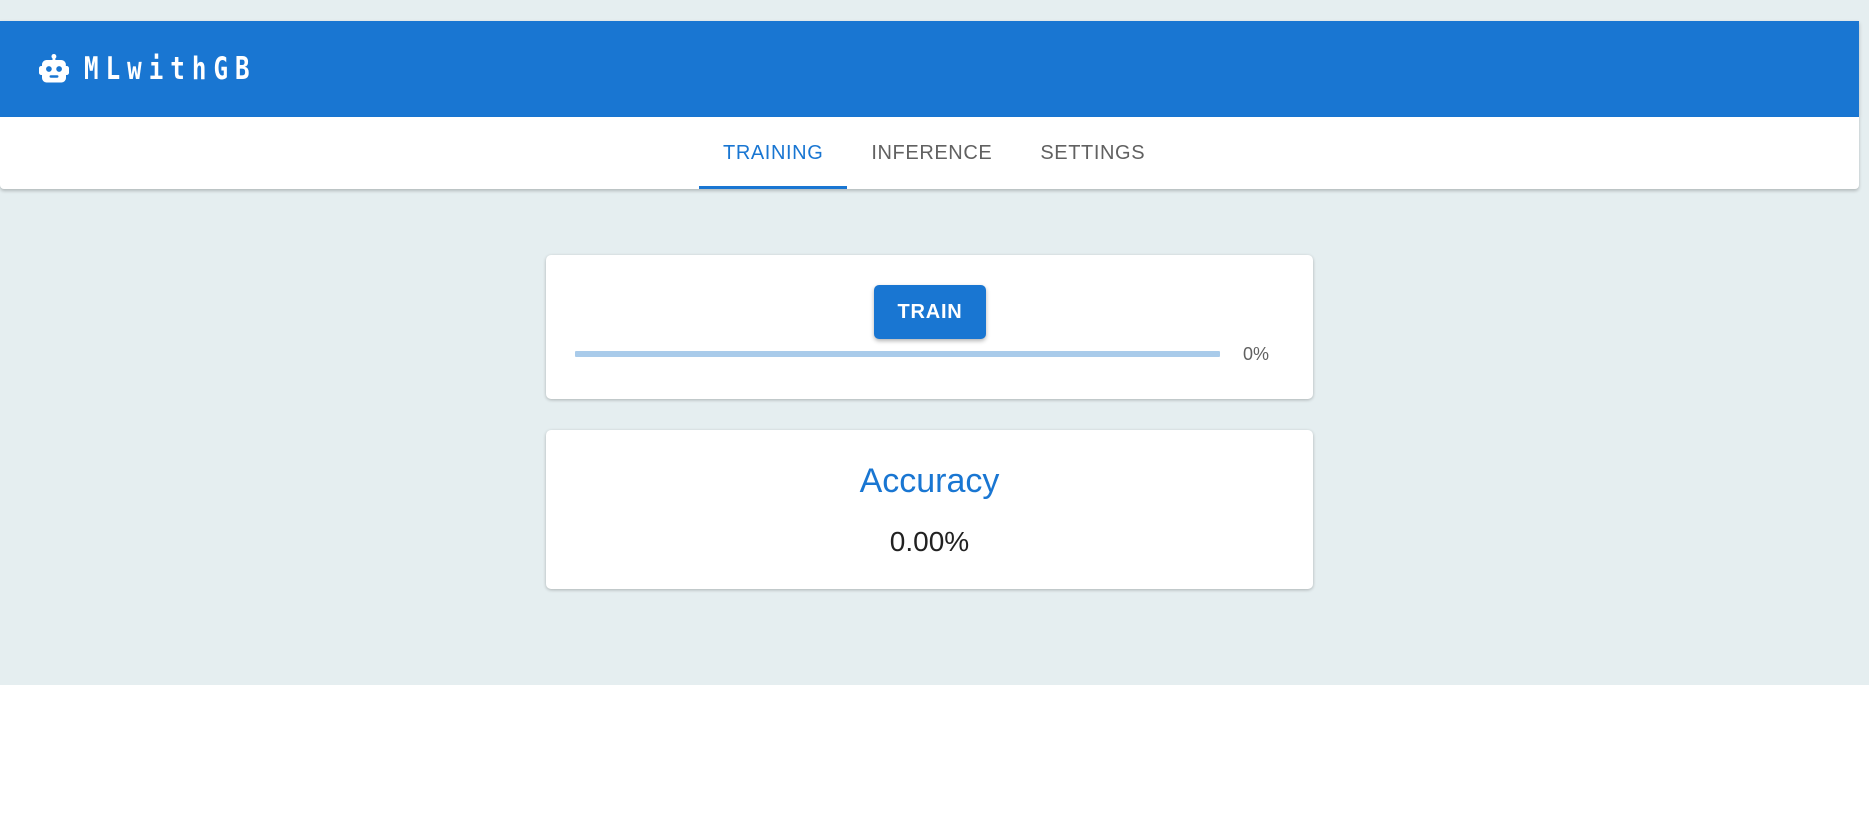 Image resolution: width=1869 pixels, height=829 pixels. What do you see at coordinates (1256, 354) in the screenshot?
I see `training-progress-label: 0%` at bounding box center [1256, 354].